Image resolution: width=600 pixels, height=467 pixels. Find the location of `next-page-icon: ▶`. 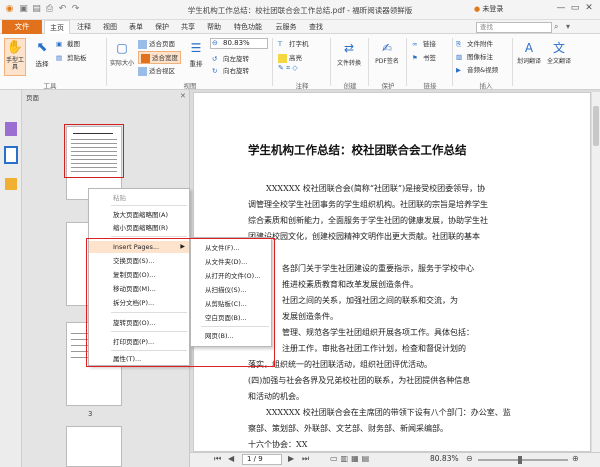

next-page-icon: ▶ is located at coordinates (291, 458).